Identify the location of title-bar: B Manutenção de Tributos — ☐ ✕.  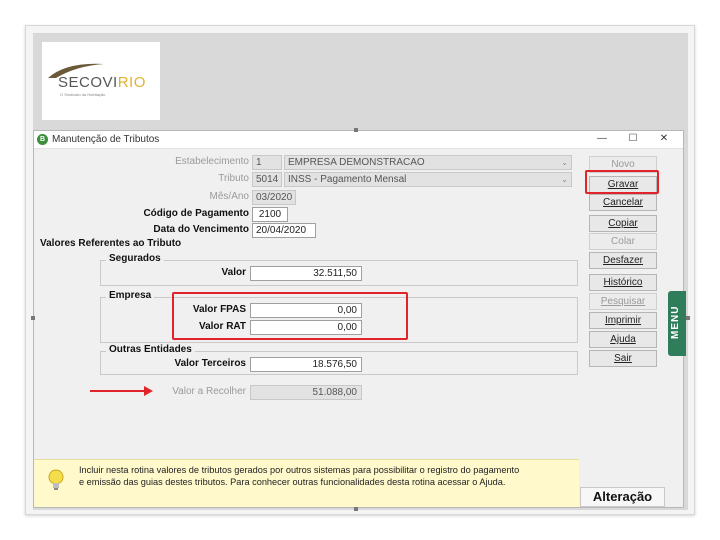
(358, 140).